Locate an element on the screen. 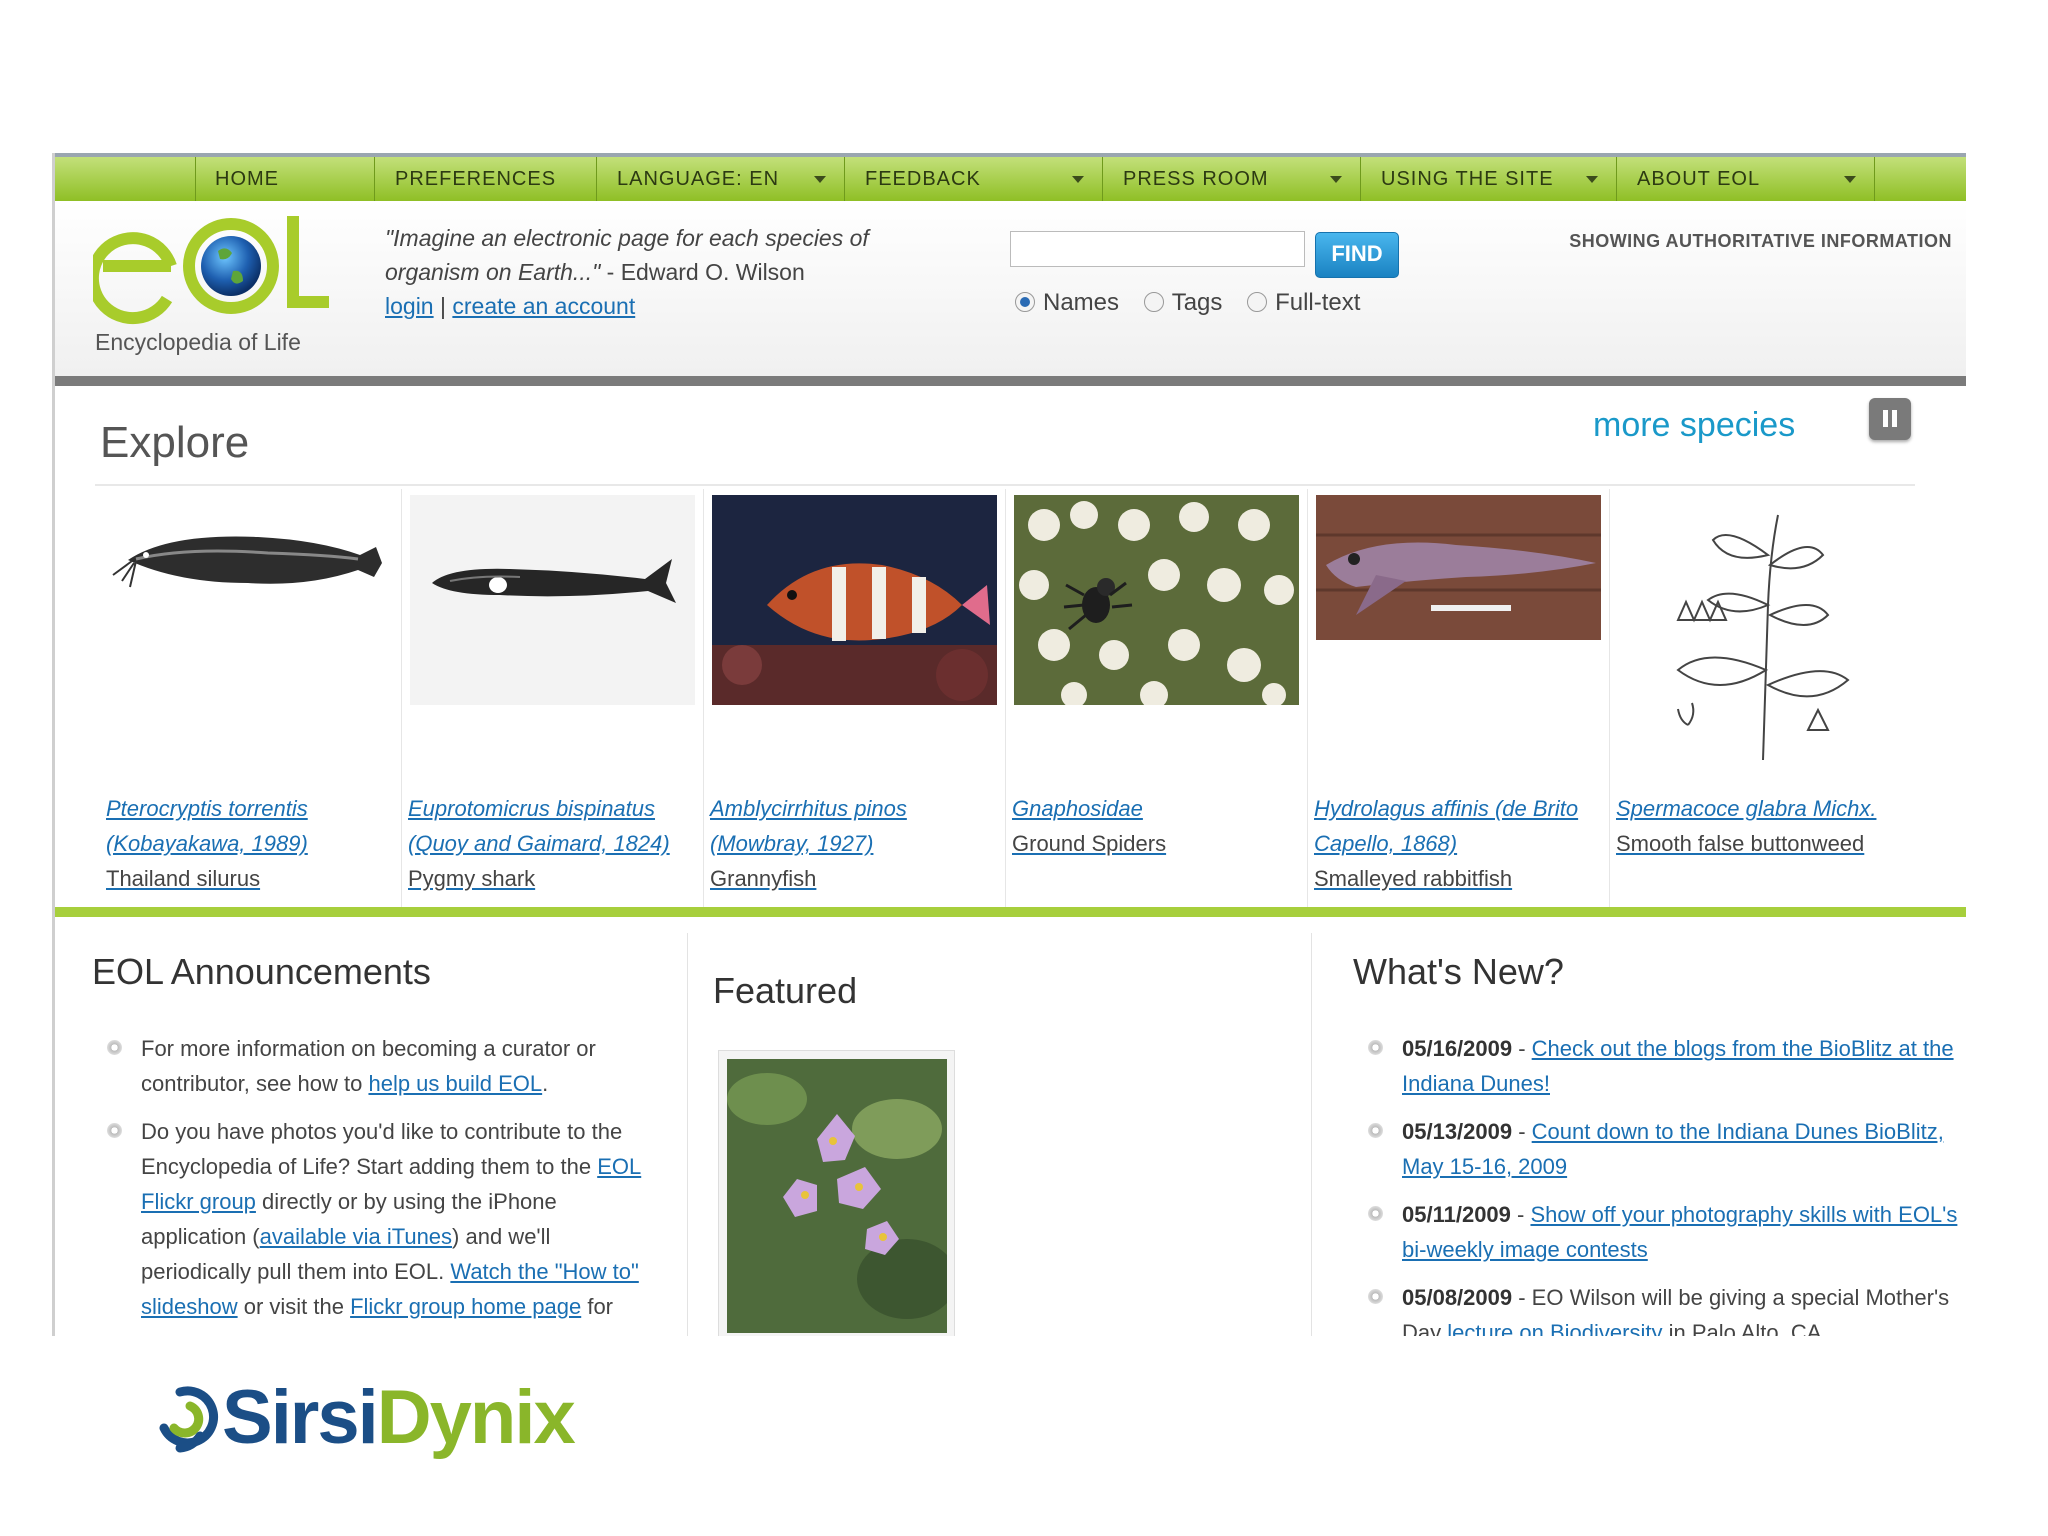 This screenshot has width=2048, height=1536. explore-heading: Explore is located at coordinates (175, 442).